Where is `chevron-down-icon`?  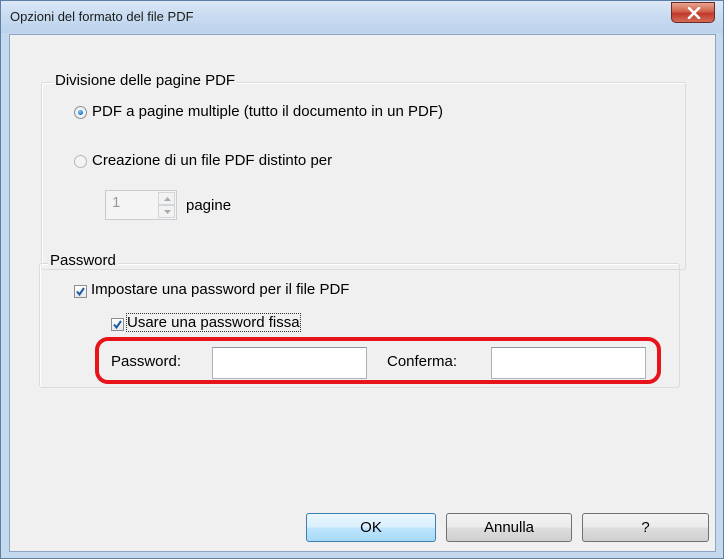 chevron-down-icon is located at coordinates (167, 212).